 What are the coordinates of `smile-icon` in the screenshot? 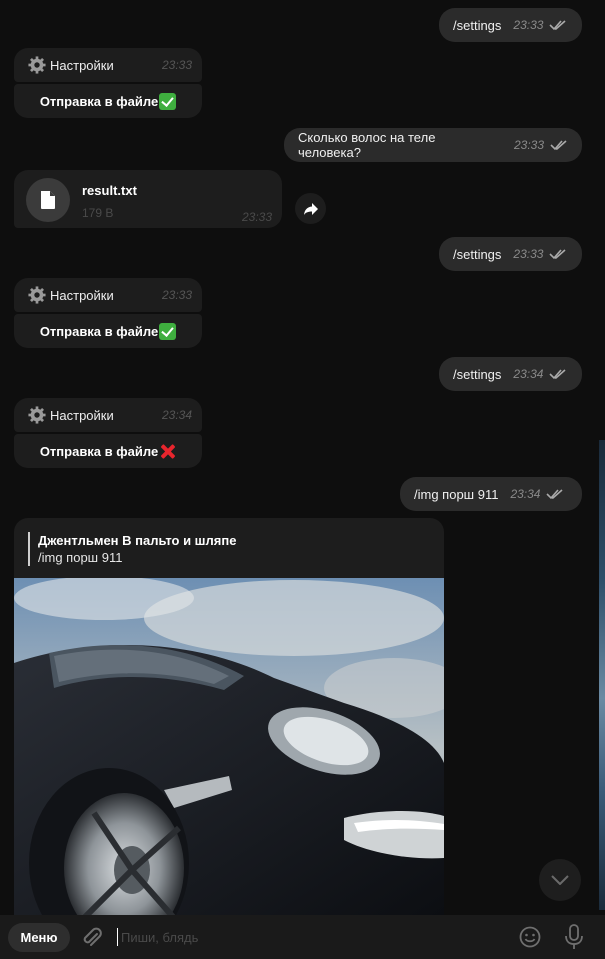 It's located at (530, 937).